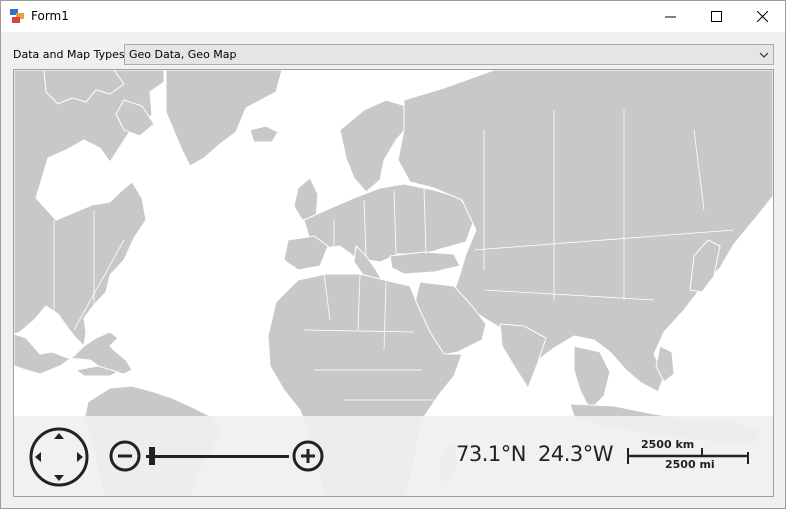  I want to click on zoom-out-icon, so click(125, 456).